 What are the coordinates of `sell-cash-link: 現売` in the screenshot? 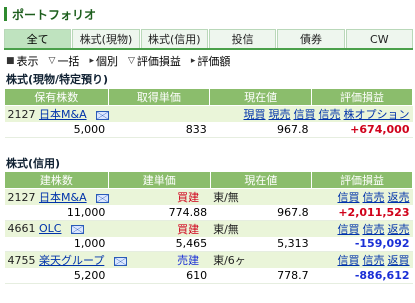 It's located at (280, 114).